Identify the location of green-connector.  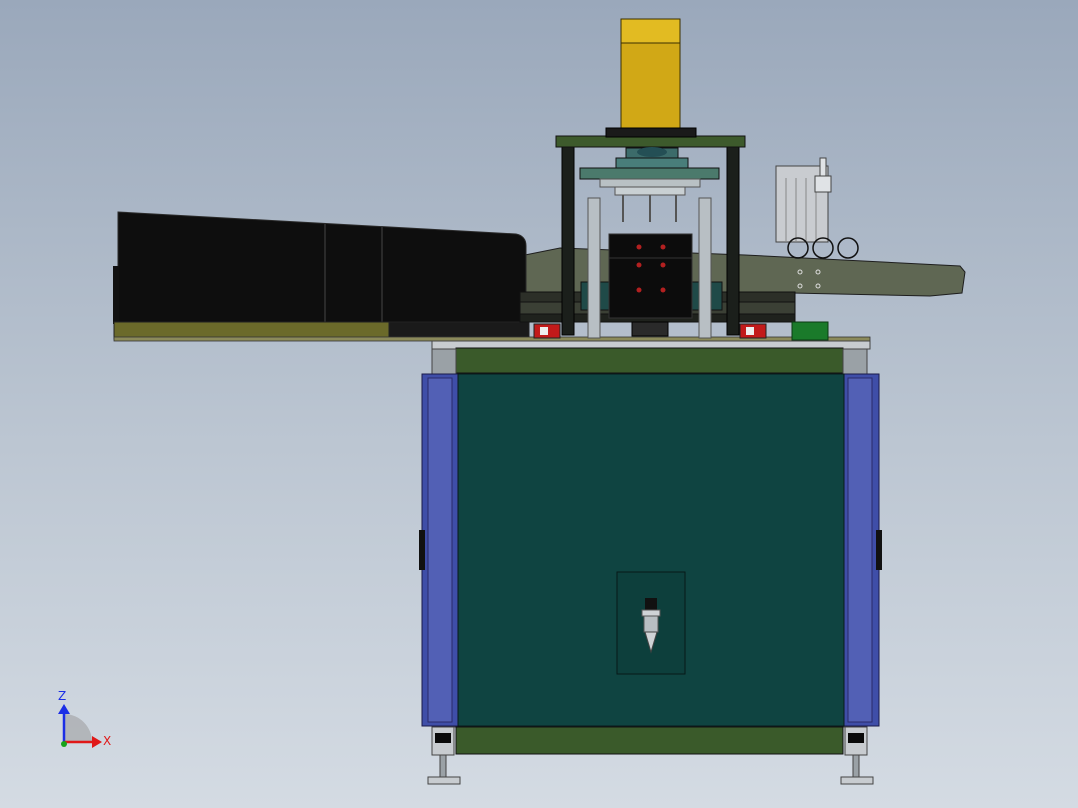
(810, 331).